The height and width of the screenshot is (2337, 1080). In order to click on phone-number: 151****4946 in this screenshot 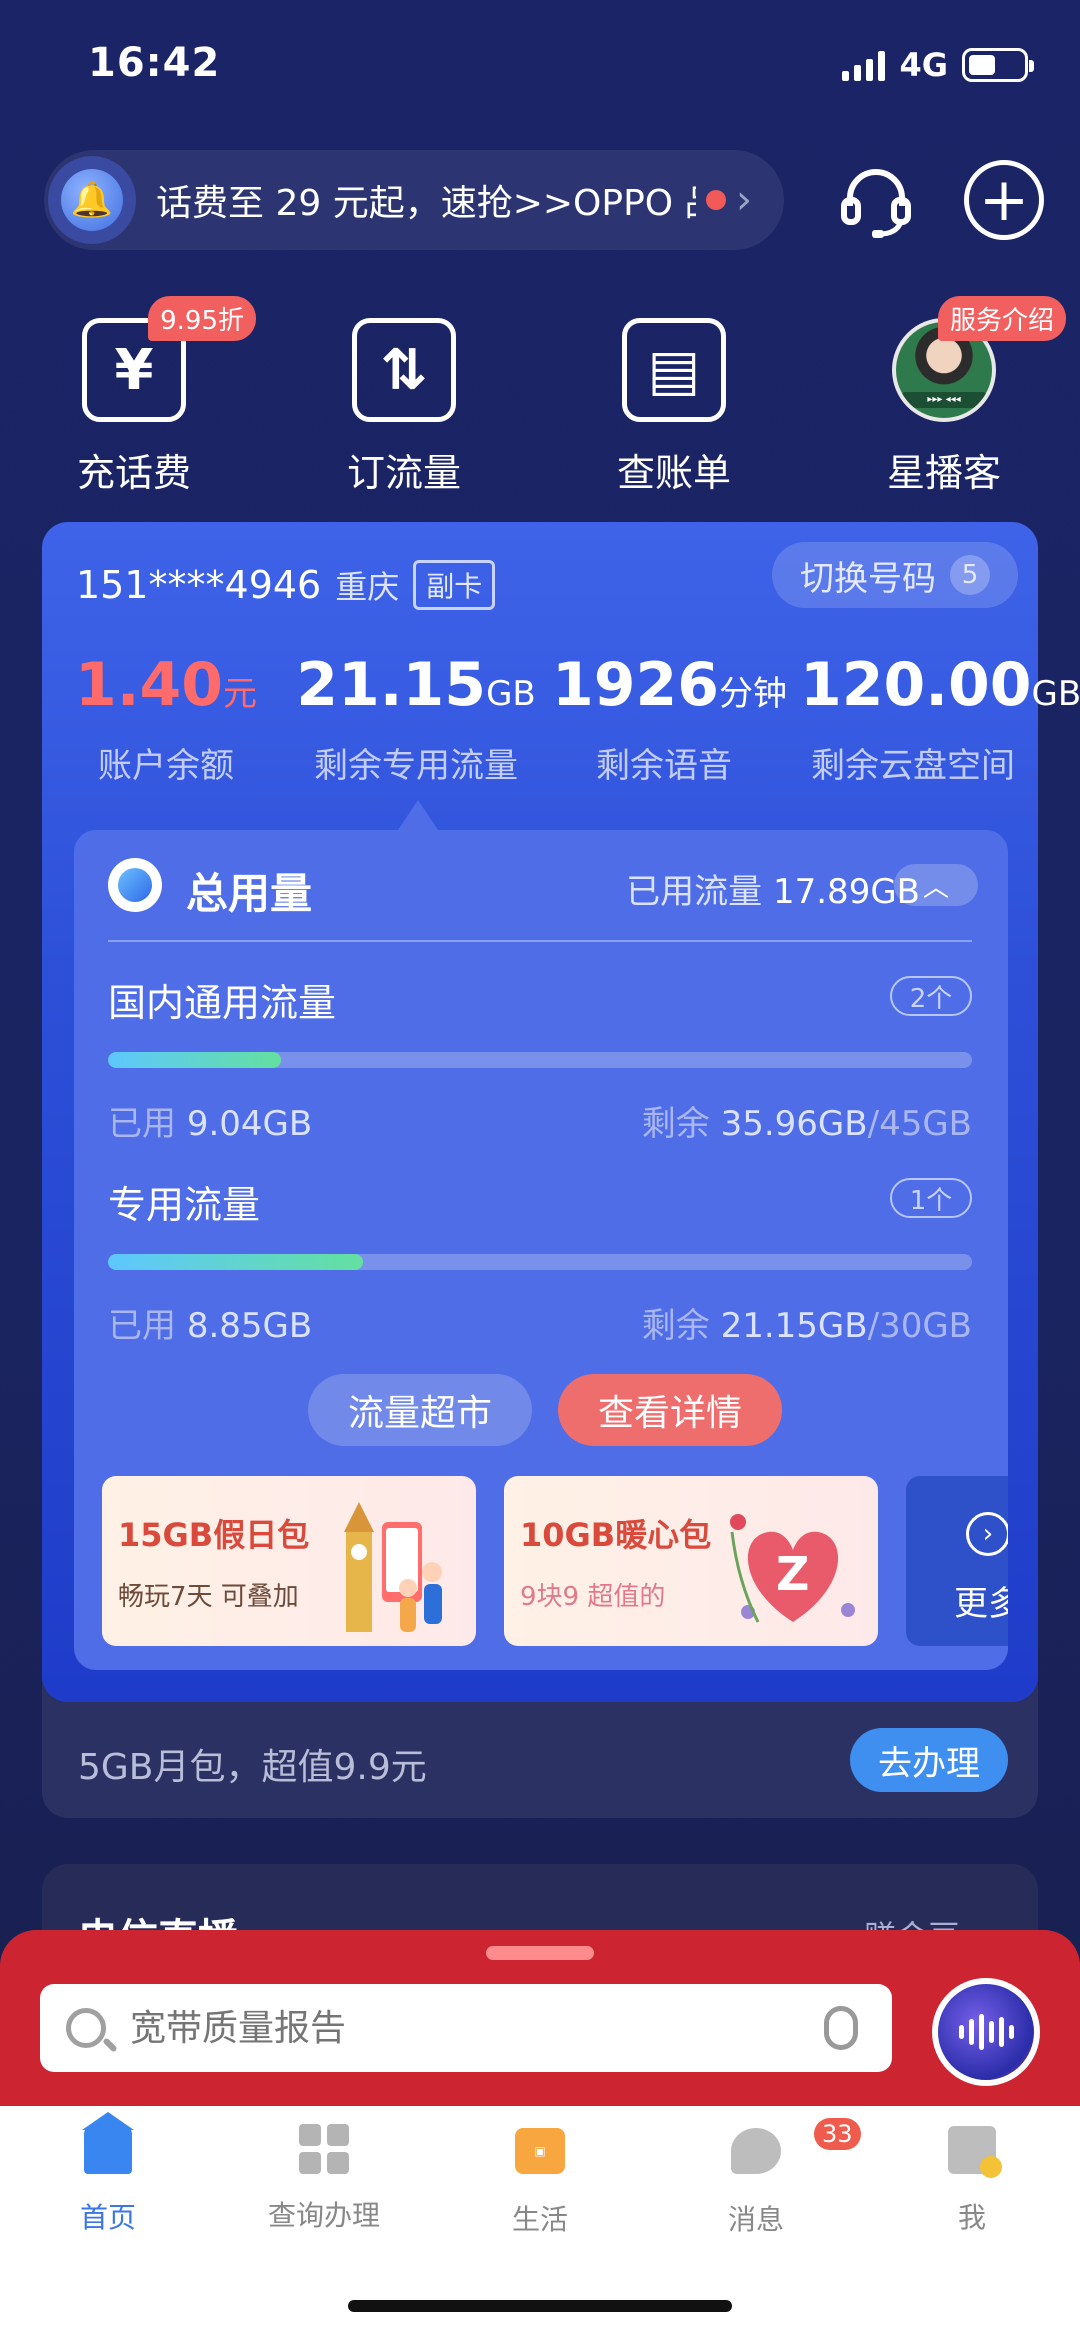, I will do `click(199, 585)`.